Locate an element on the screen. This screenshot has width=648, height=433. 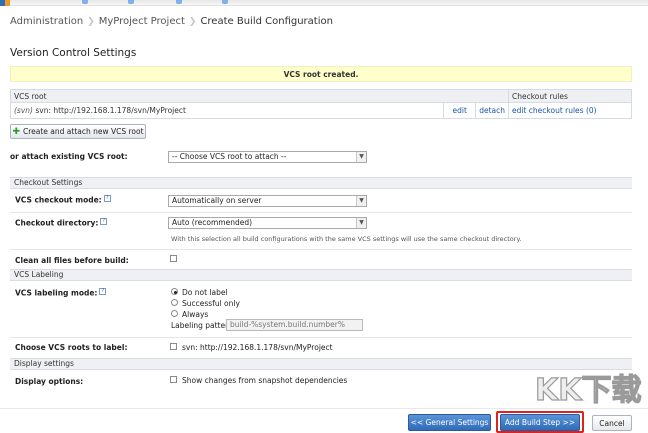
radio-do-not-label-text: Do not label is located at coordinates (205, 292).